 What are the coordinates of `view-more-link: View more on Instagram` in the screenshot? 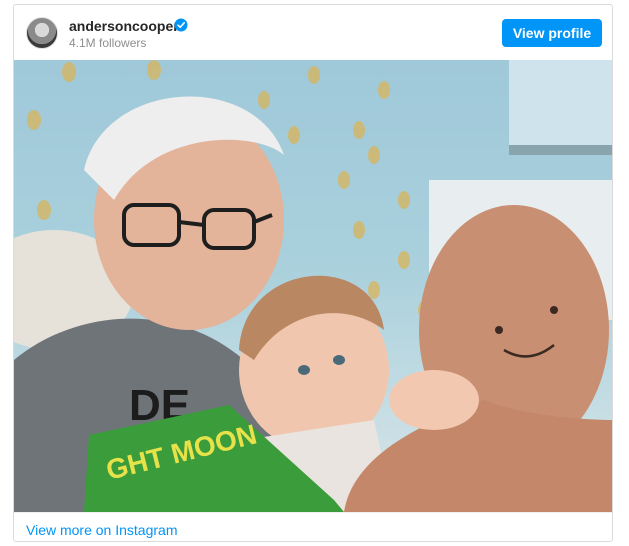 It's located at (101, 530).